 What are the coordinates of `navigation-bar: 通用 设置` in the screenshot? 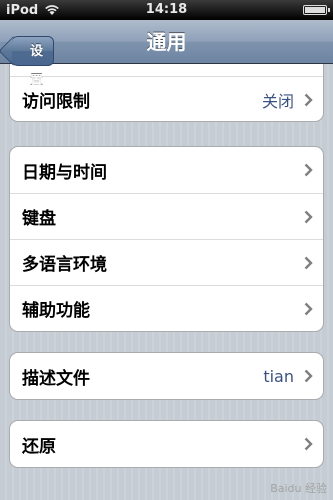 It's located at (166, 54).